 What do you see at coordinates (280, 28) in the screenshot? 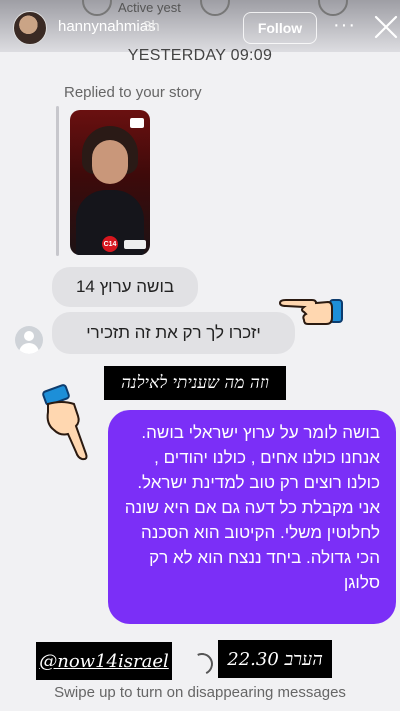
I see `follow-button: Follow` at bounding box center [280, 28].